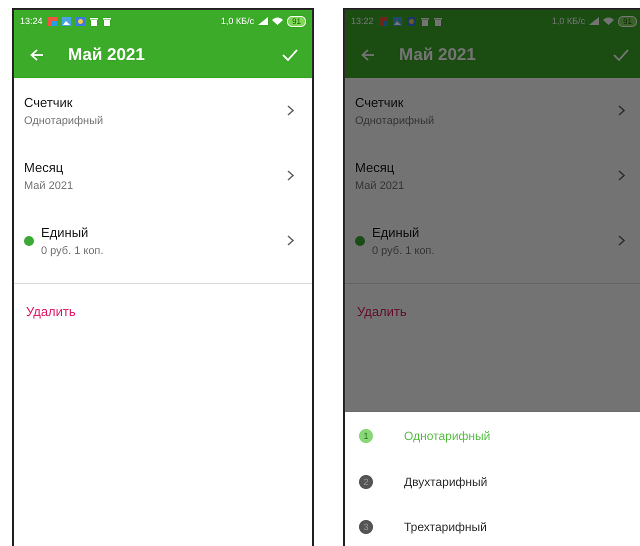 The width and height of the screenshot is (640, 546). Describe the element at coordinates (366, 481) in the screenshot. I see `number-badge: 2` at that location.